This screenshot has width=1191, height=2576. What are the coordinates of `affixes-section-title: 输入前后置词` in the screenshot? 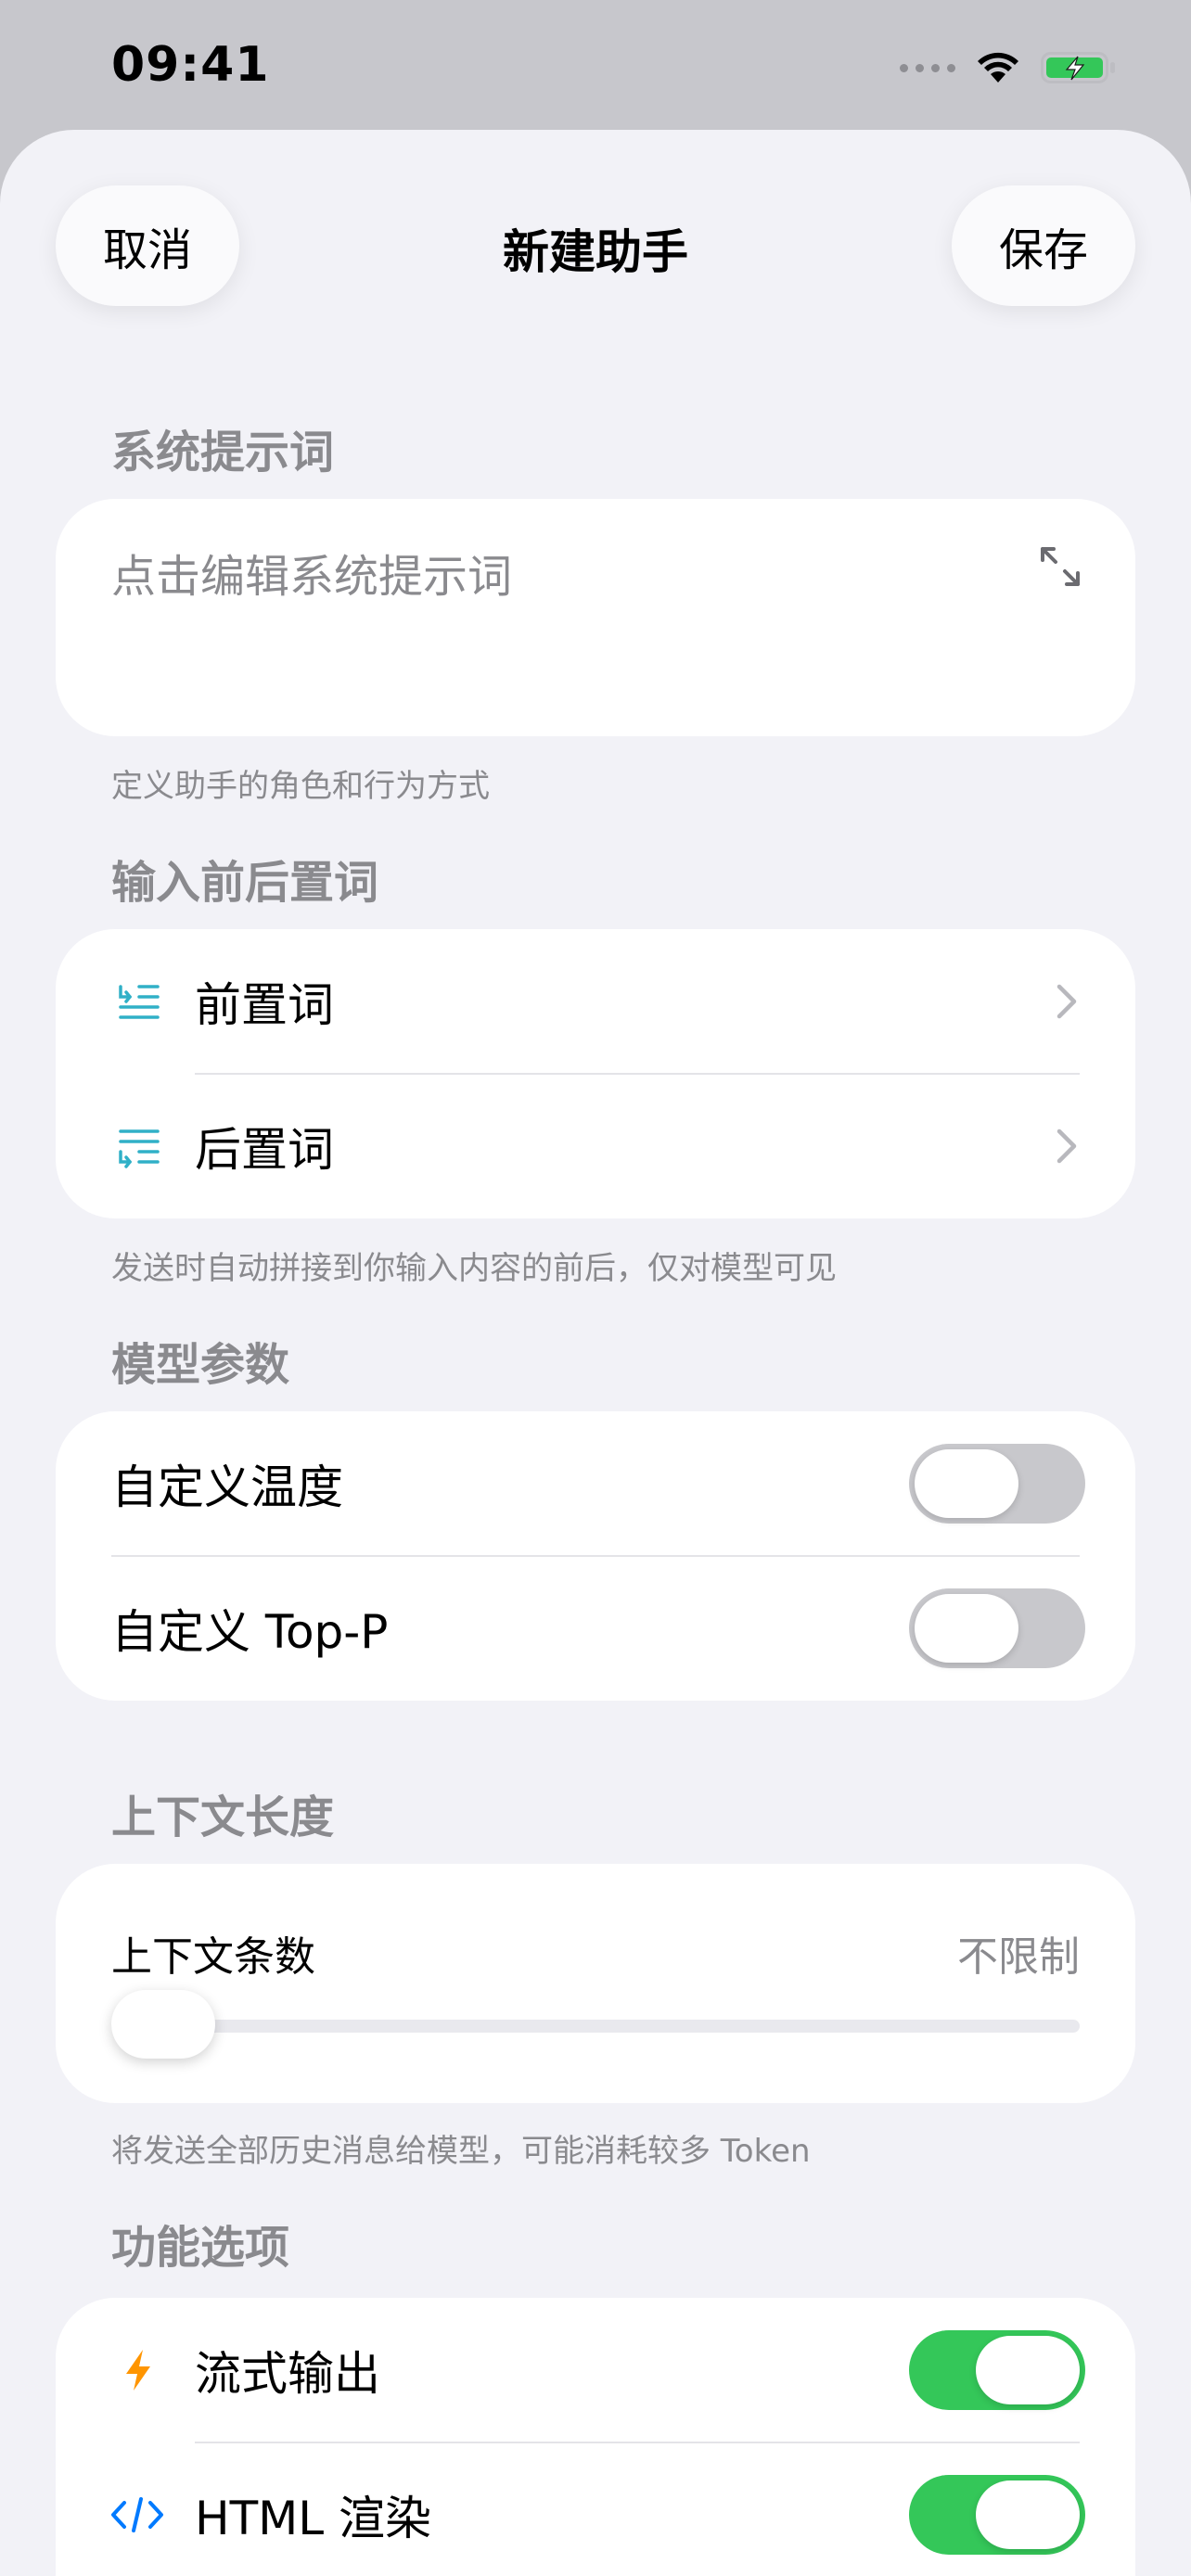 It's located at (245, 883).